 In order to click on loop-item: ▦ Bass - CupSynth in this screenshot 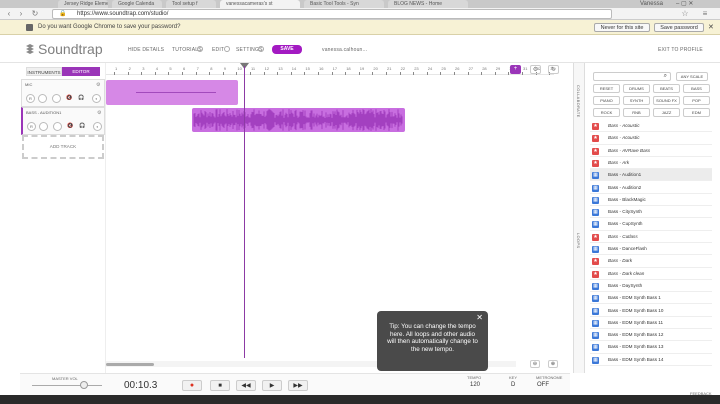, I will do `click(651, 224)`.